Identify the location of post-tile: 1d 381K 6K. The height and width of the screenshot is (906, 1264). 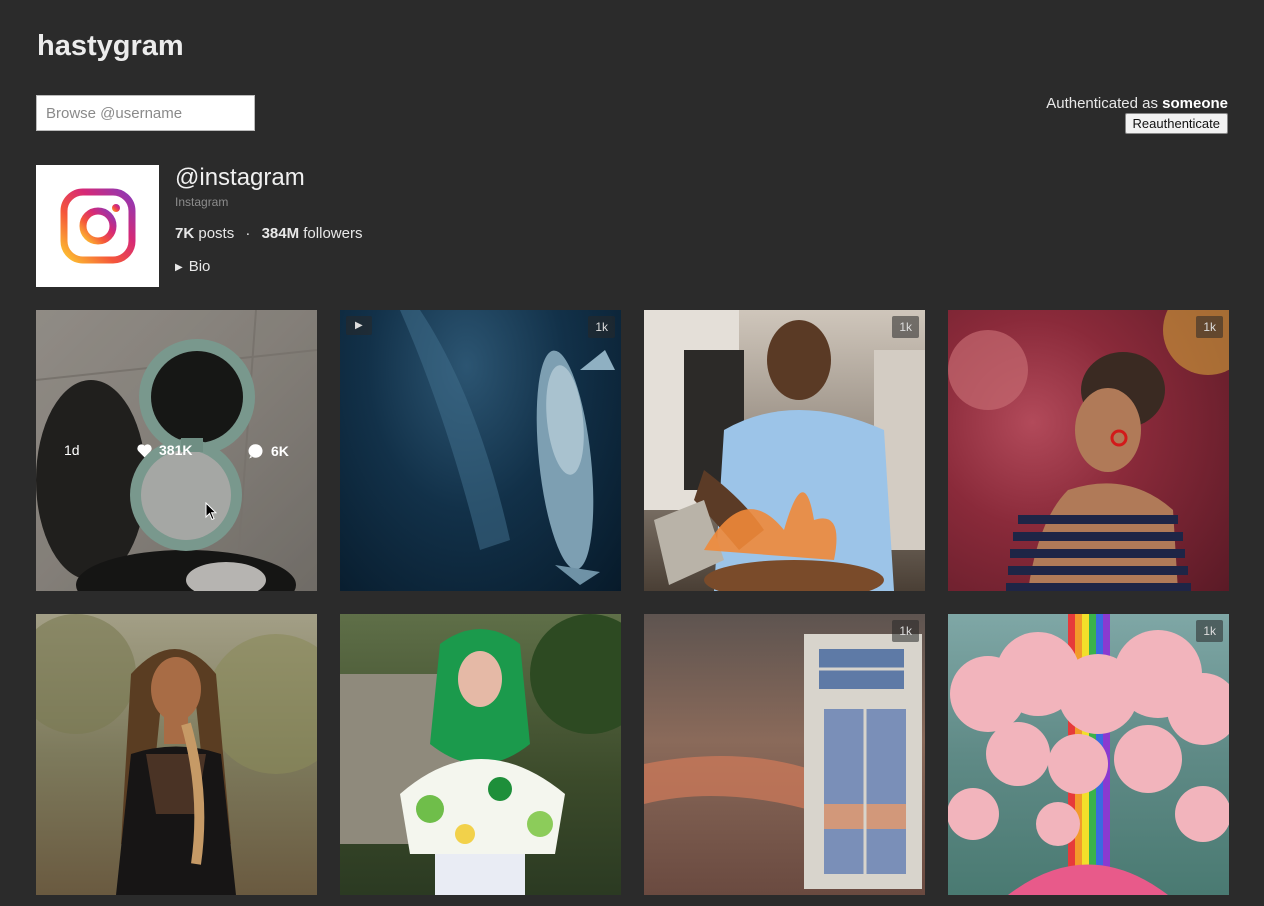
(176, 450).